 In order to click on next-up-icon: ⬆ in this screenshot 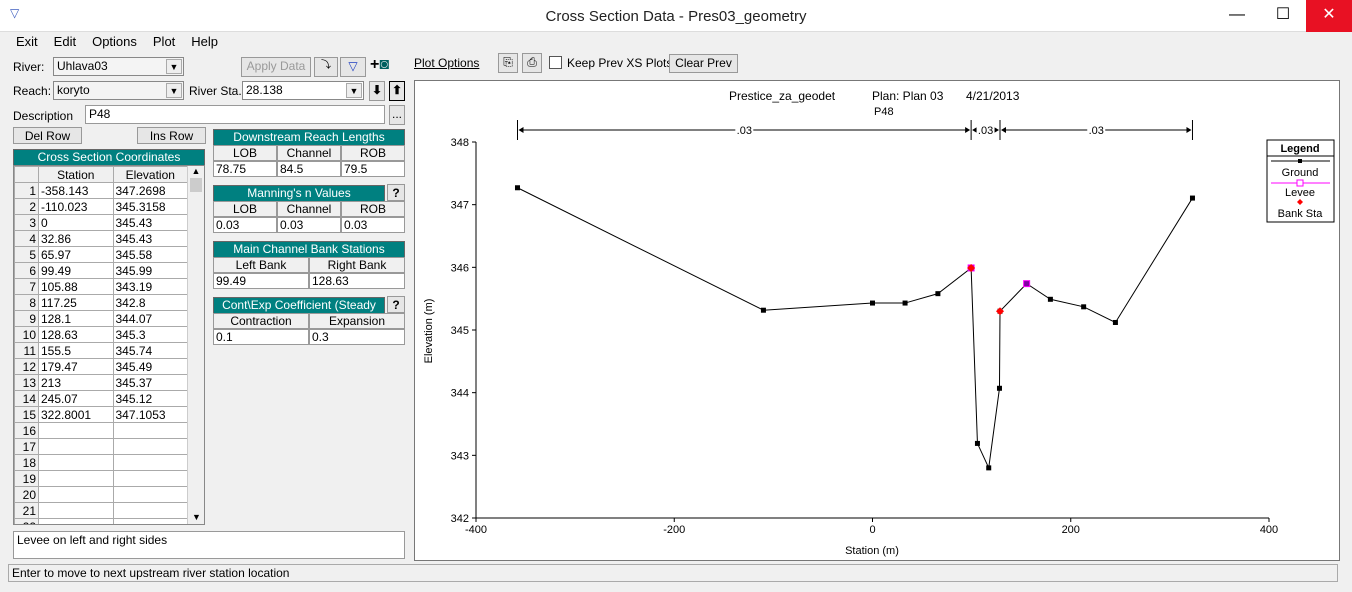, I will do `click(397, 91)`.